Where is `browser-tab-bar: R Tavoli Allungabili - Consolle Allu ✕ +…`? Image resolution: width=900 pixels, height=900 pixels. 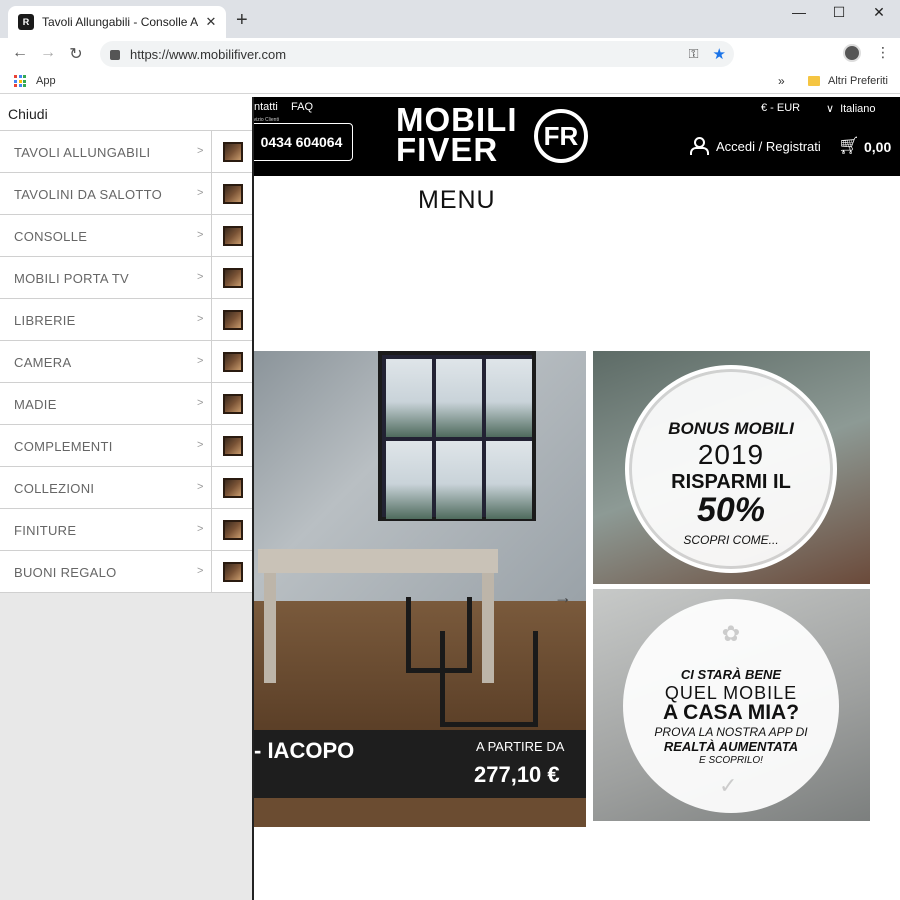
browser-tab-bar: R Tavoli Allungabili - Consolle Allu ✕ +… is located at coordinates (450, 19).